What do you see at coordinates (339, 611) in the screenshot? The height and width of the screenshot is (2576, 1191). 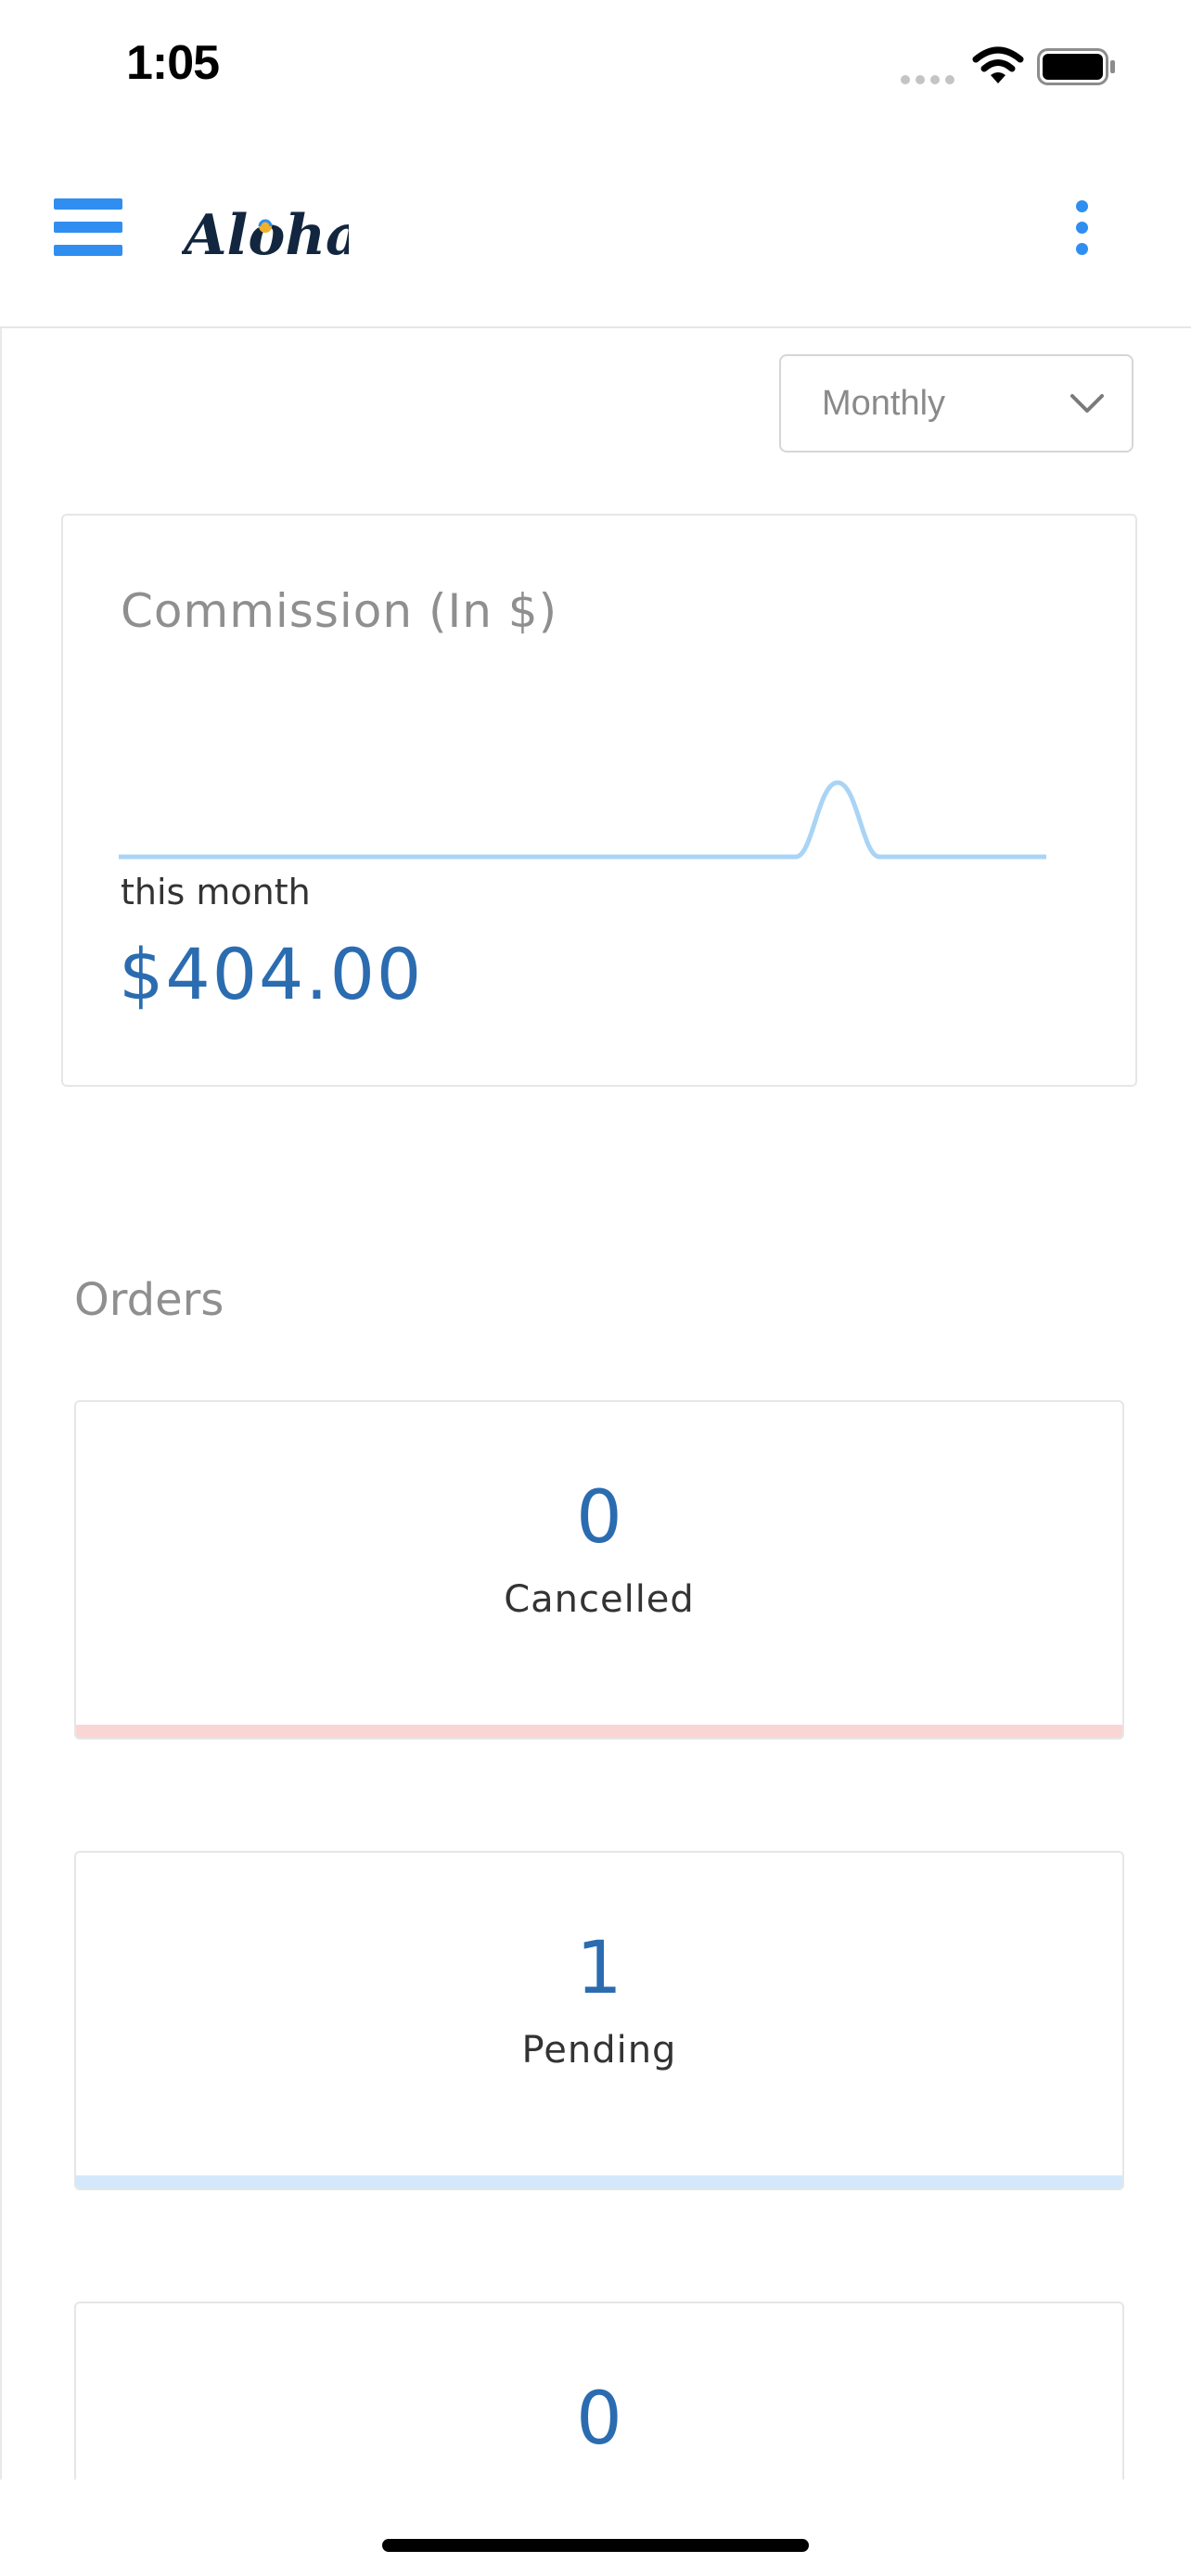 I see `commission-title: Commission (In $)` at bounding box center [339, 611].